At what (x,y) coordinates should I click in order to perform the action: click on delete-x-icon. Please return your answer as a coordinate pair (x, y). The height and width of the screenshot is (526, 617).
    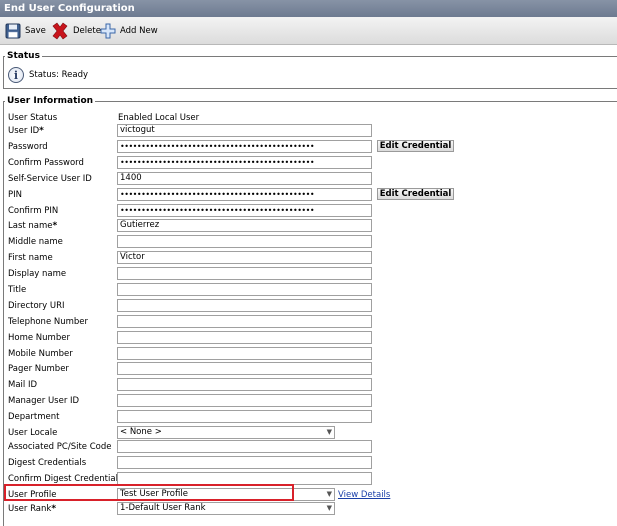
    Looking at the image, I should click on (60, 31).